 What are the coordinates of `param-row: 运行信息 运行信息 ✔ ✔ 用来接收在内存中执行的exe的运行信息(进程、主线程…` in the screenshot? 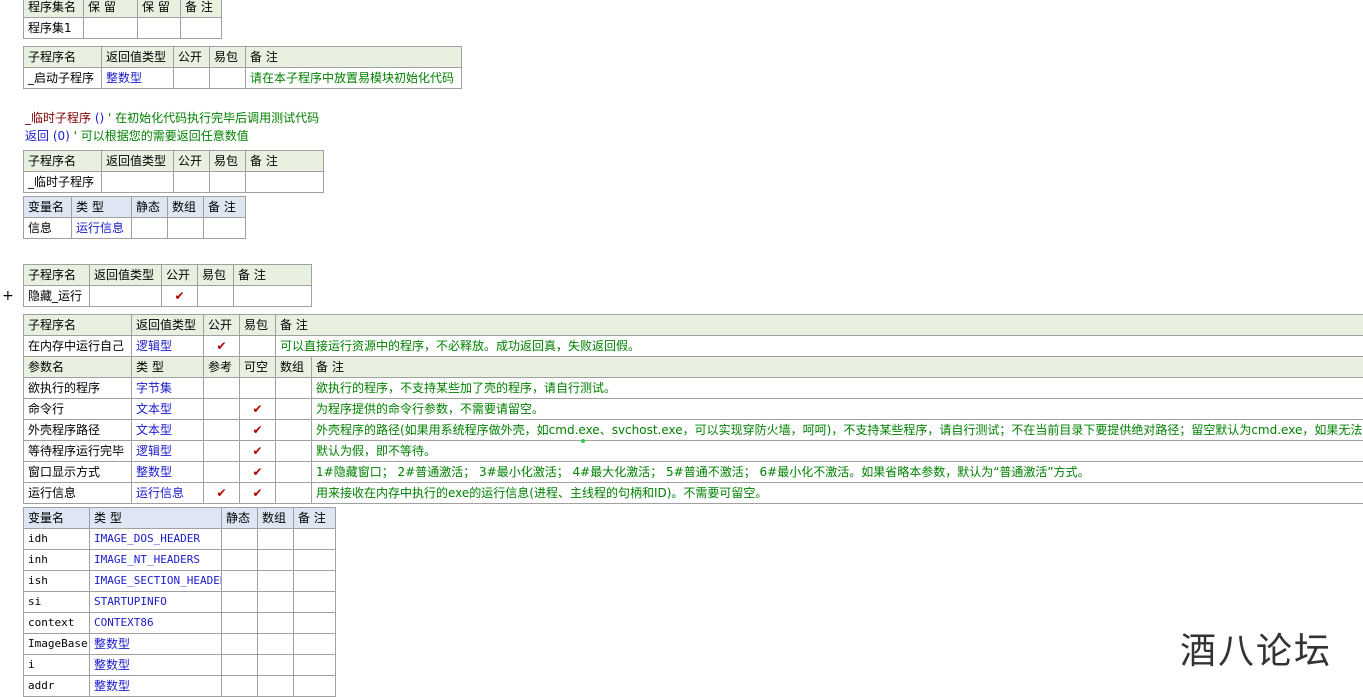 It's located at (693, 493).